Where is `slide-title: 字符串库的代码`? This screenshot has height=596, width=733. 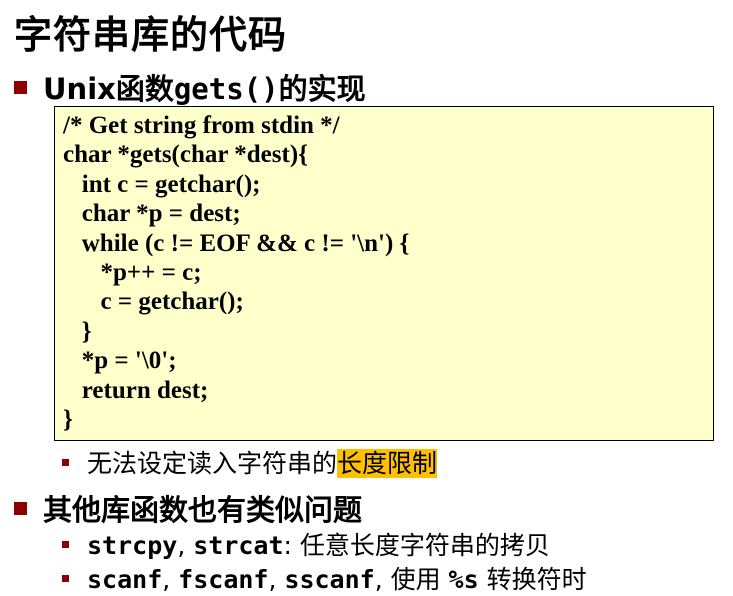 slide-title: 字符串库的代码 is located at coordinates (151, 35).